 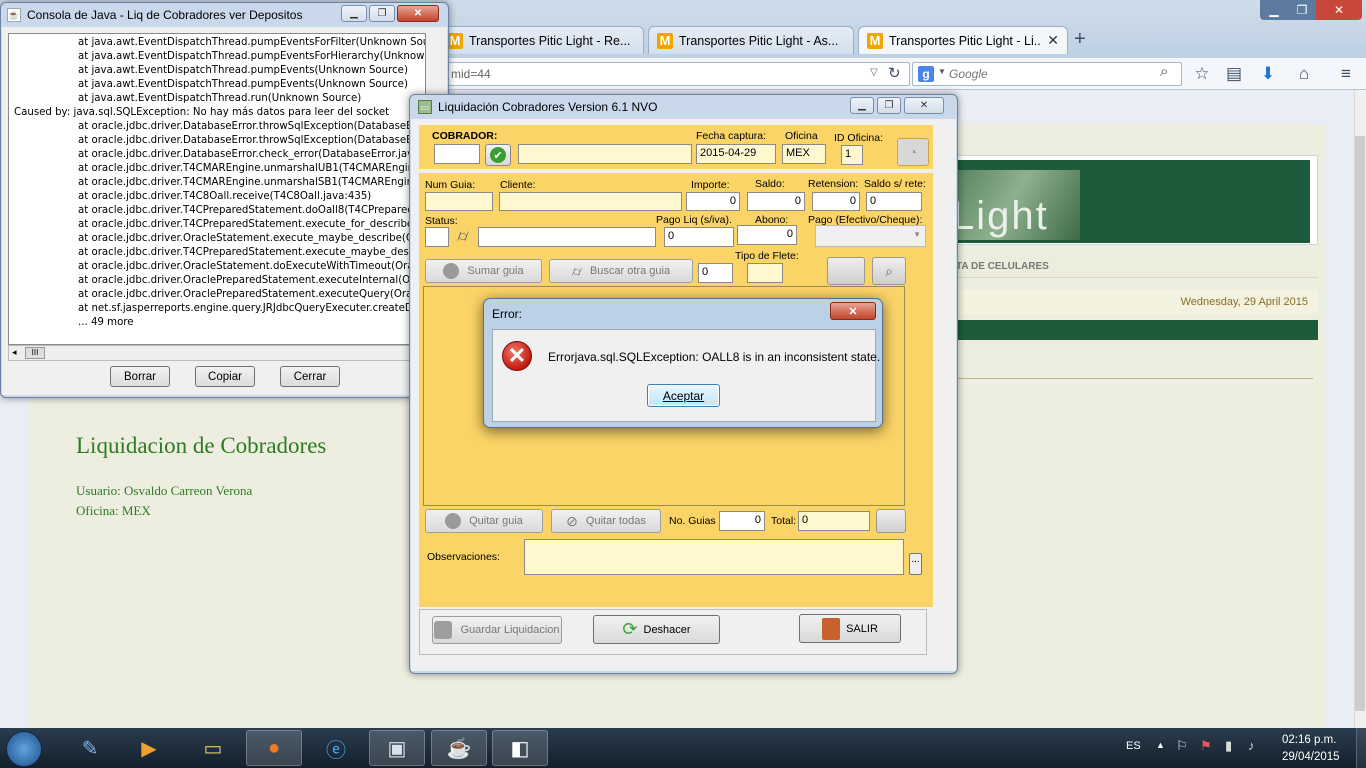 What do you see at coordinates (1304, 74) in the screenshot?
I see `home-icon: ⌂` at bounding box center [1304, 74].